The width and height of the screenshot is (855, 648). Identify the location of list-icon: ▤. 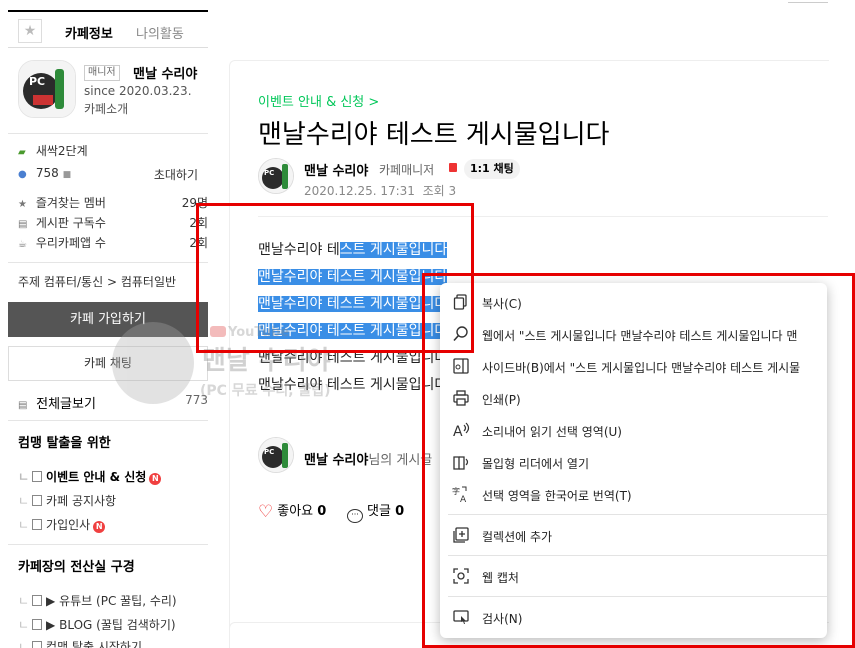
(23, 405).